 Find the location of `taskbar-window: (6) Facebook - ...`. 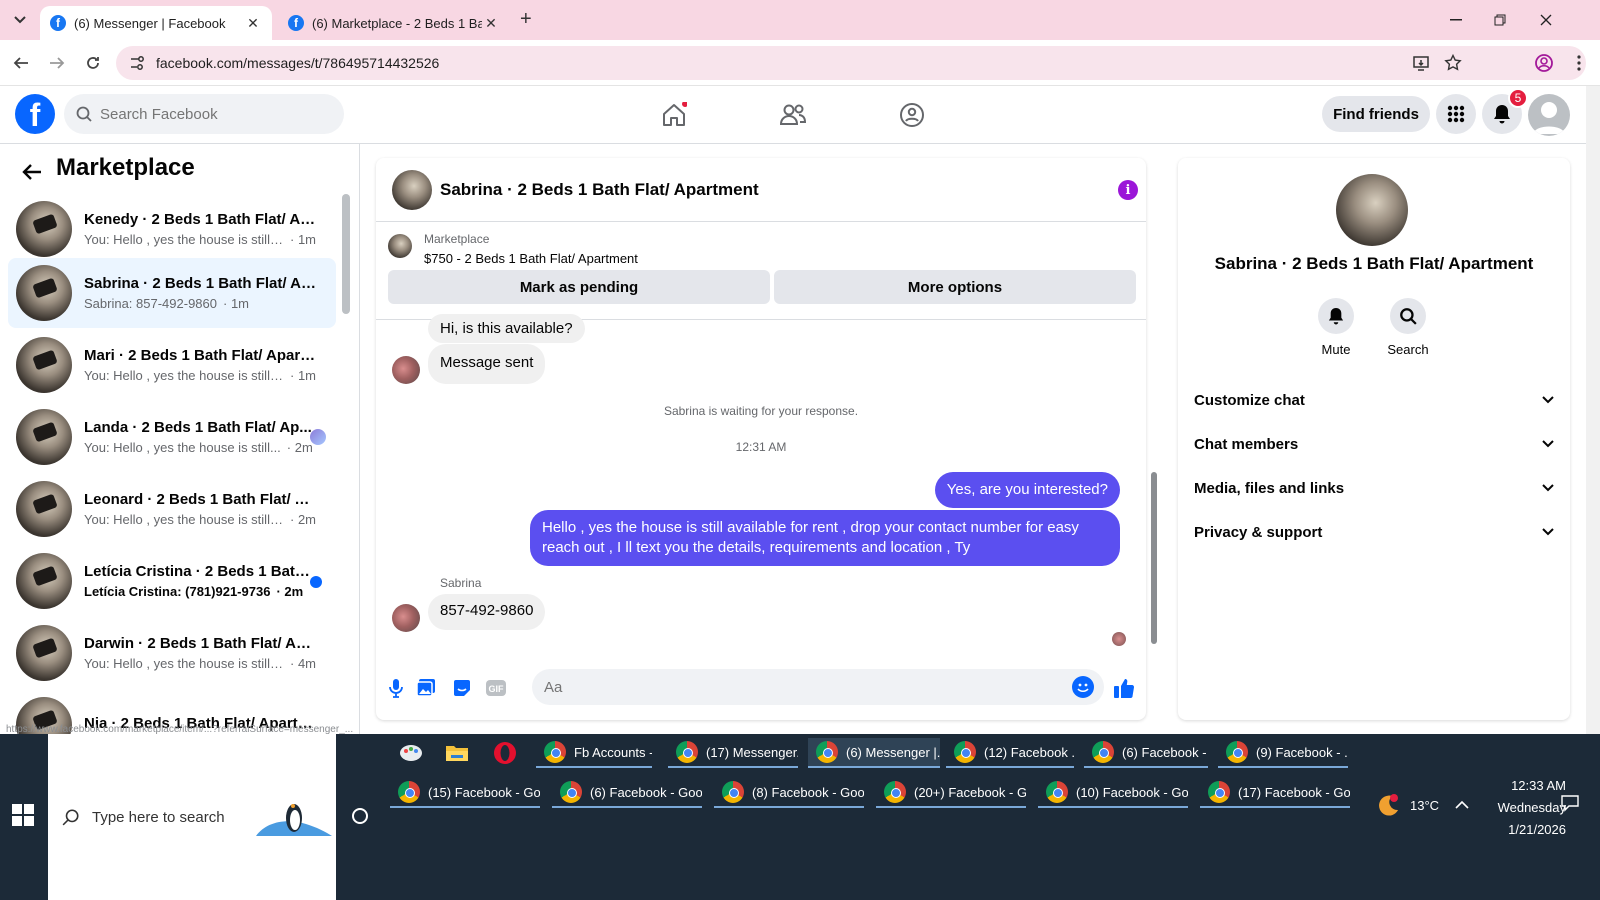

taskbar-window: (6) Facebook - ... is located at coordinates (1146, 753).